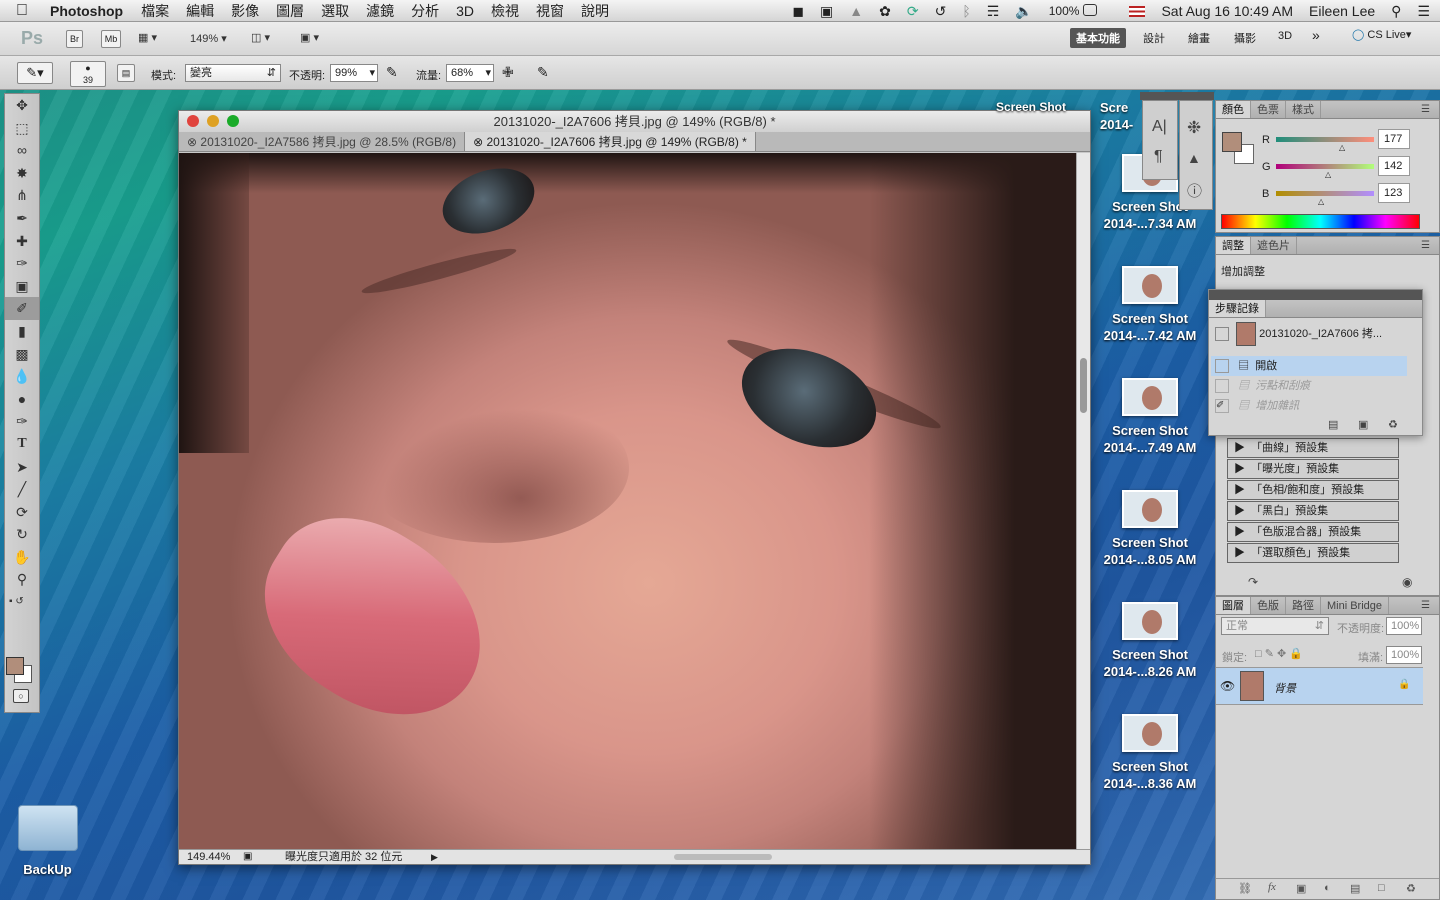 The height and width of the screenshot is (900, 1440). I want to click on default-colors-icon: ▪ ↺, so click(22, 602).